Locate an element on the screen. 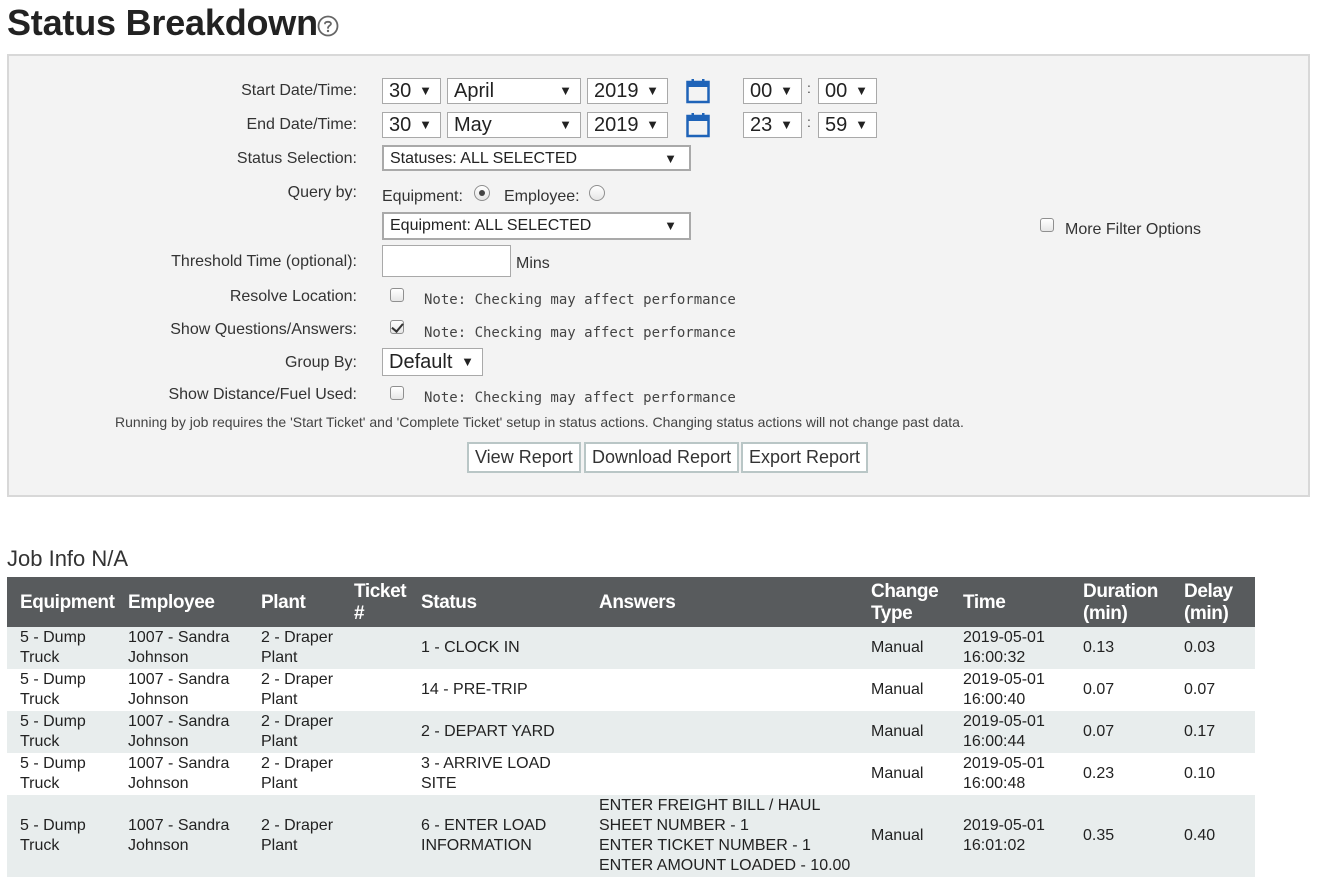 This screenshot has height=881, width=1319. end-hour-value: 23 is located at coordinates (761, 125).